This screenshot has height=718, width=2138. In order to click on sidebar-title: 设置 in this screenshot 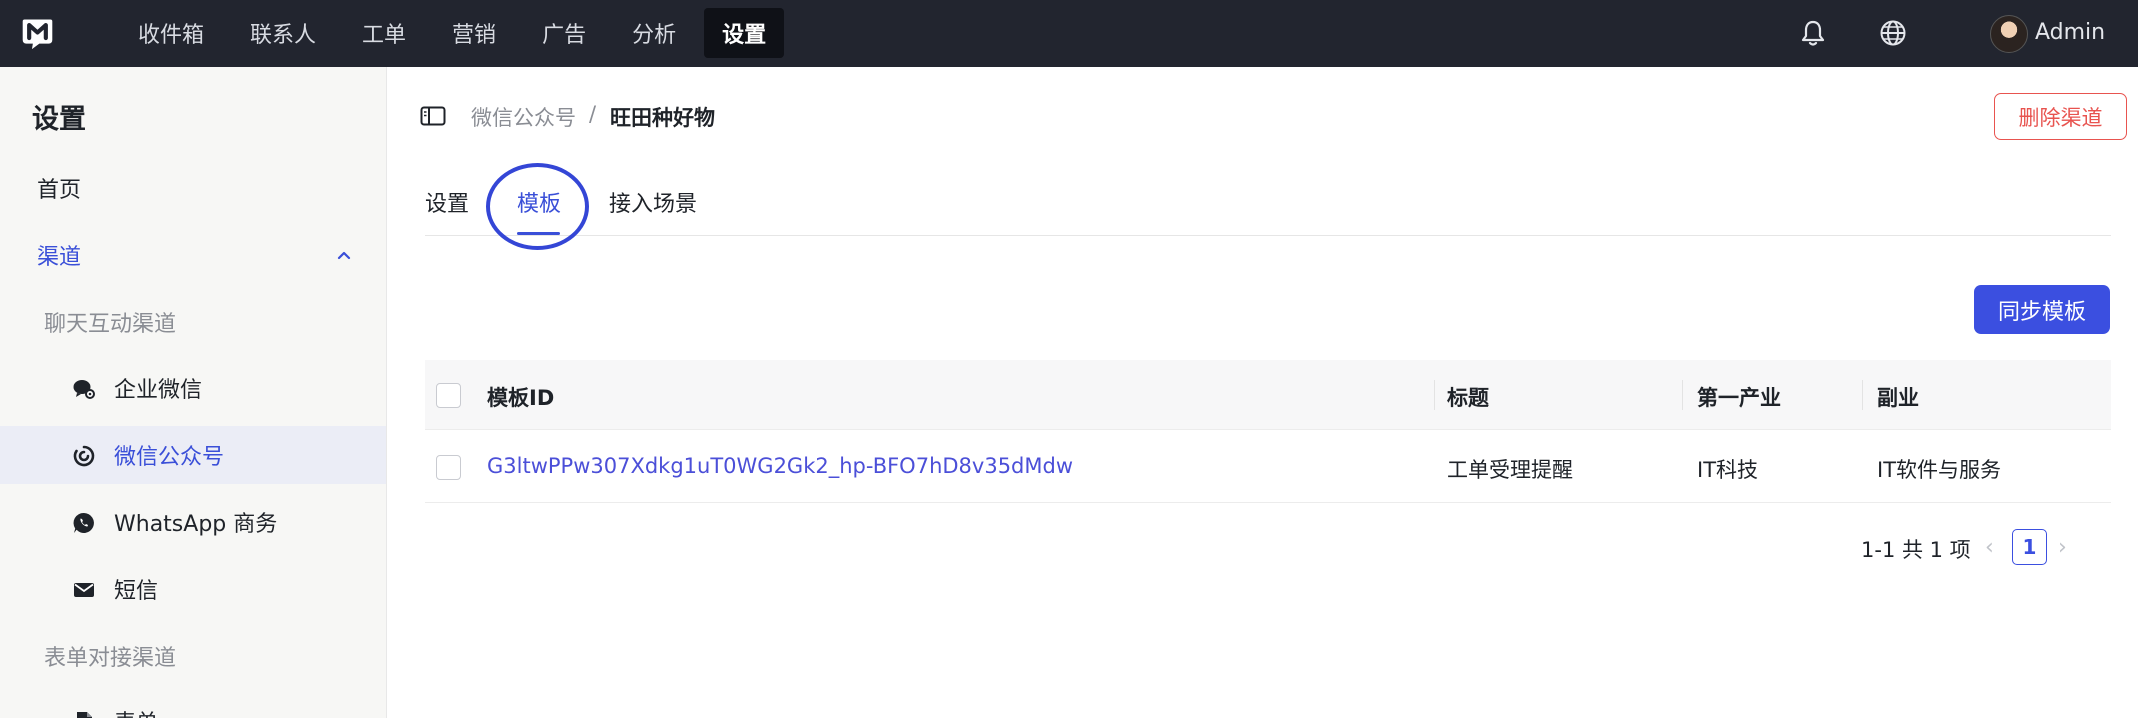, I will do `click(59, 119)`.